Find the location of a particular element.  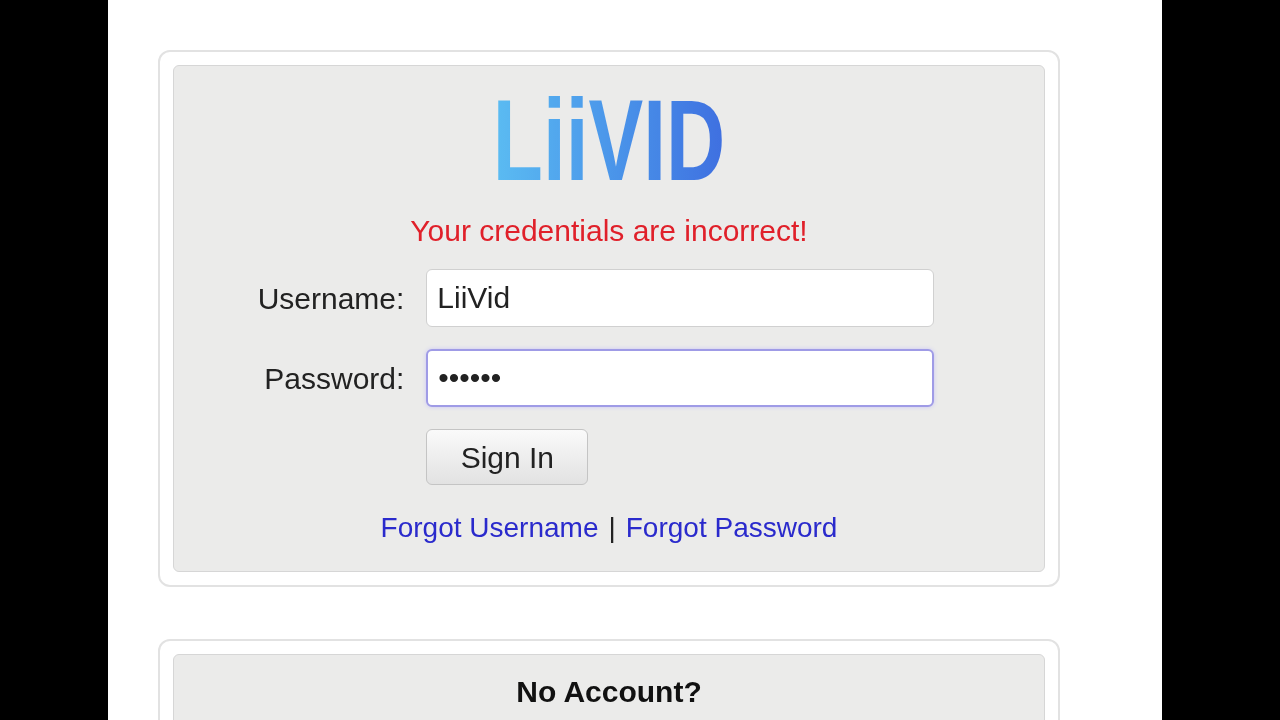

sign-in-button: Sign In is located at coordinates (507, 457).